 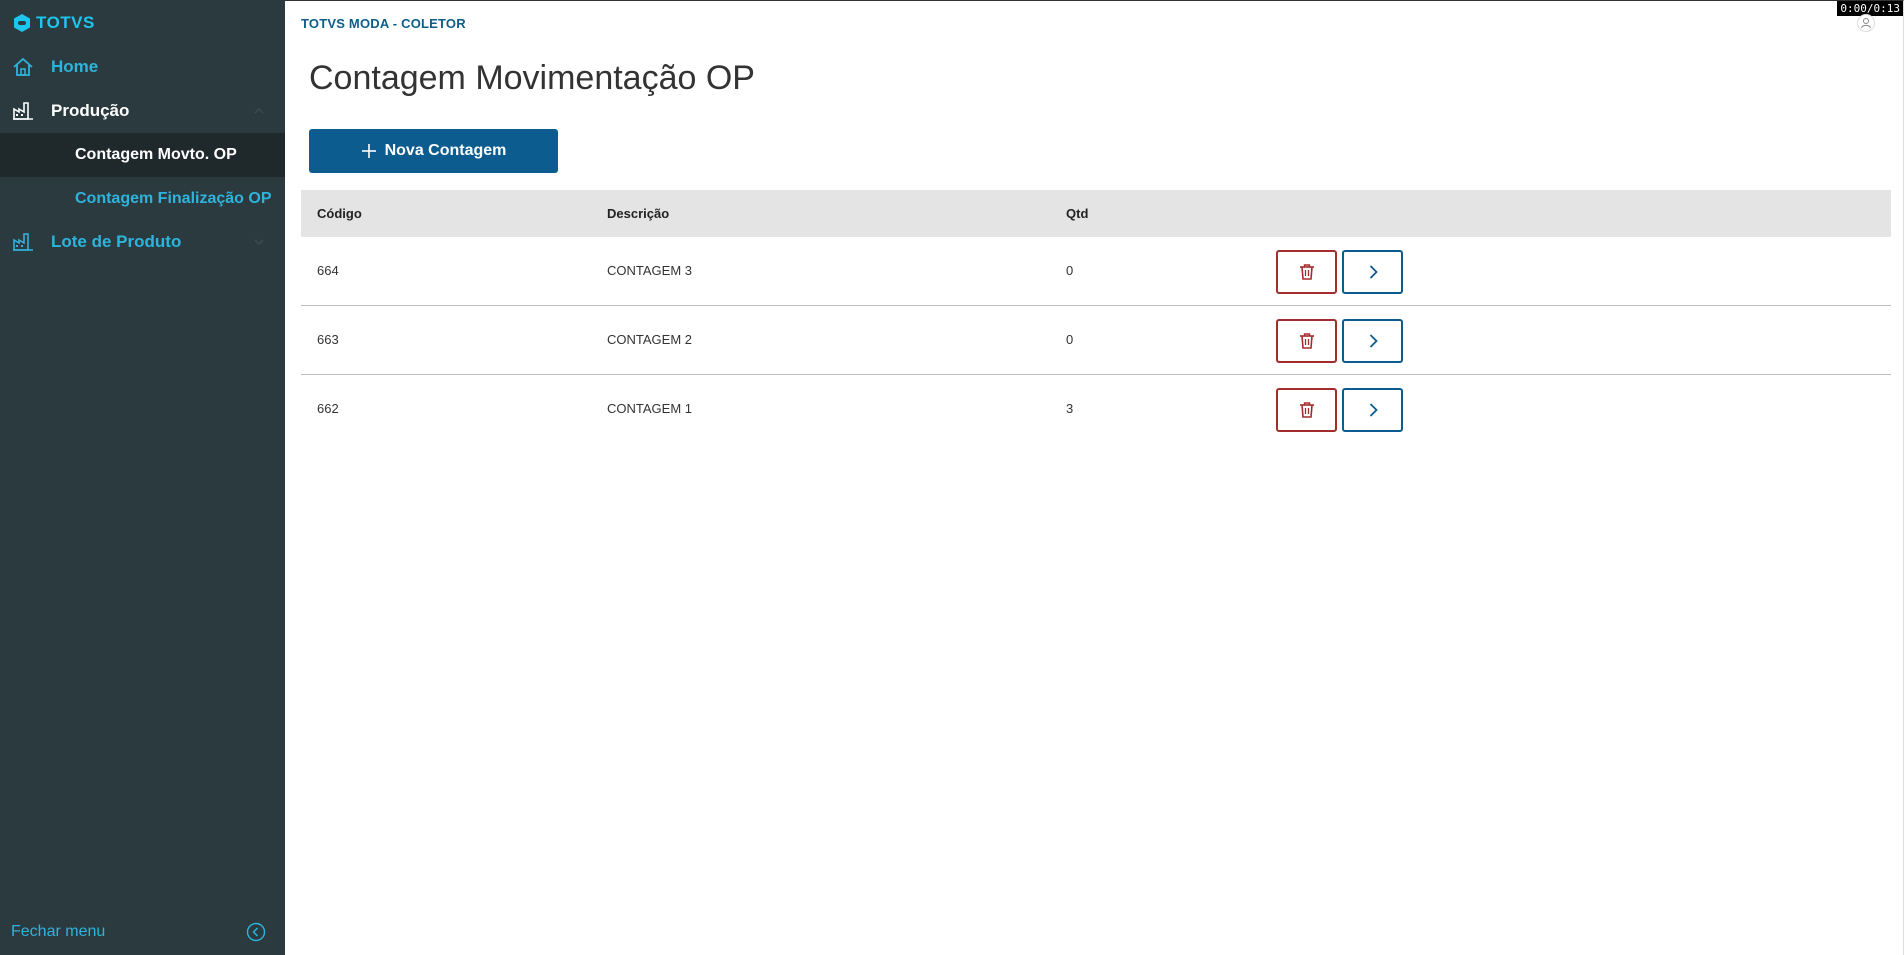 What do you see at coordinates (649, 339) in the screenshot?
I see `cell-descricao: CONTAGEM 2` at bounding box center [649, 339].